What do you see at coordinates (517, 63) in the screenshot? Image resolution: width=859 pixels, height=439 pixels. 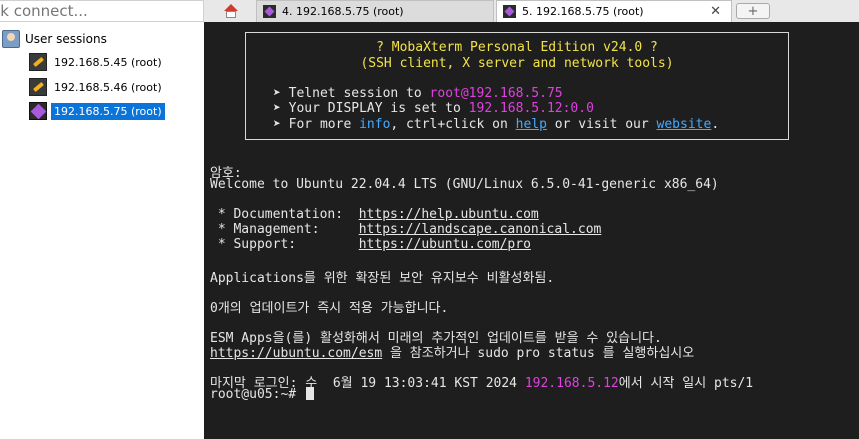 I see `banner-subtitle: (SSH client, X server and network tools)` at bounding box center [517, 63].